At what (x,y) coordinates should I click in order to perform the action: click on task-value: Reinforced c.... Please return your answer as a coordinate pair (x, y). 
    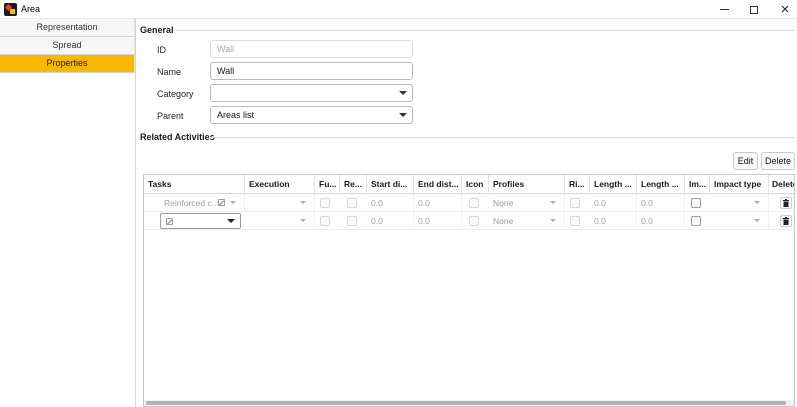
    Looking at the image, I should click on (191, 203).